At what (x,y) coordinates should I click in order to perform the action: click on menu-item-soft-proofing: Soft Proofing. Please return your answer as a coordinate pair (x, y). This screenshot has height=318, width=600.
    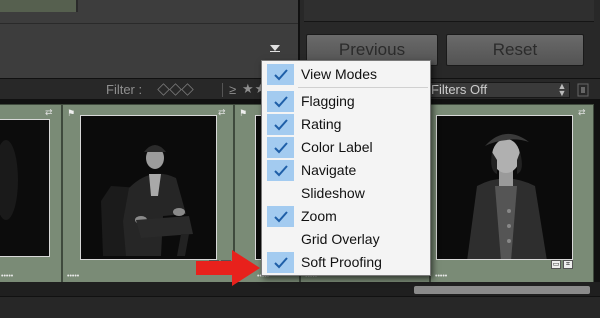
    Looking at the image, I should click on (346, 262).